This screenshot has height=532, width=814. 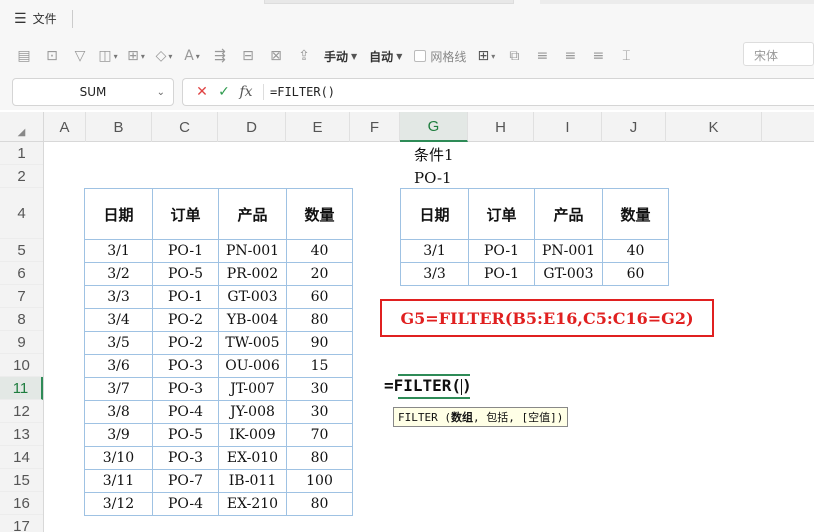 I want to click on table-cell: JT-007, so click(x=252, y=389).